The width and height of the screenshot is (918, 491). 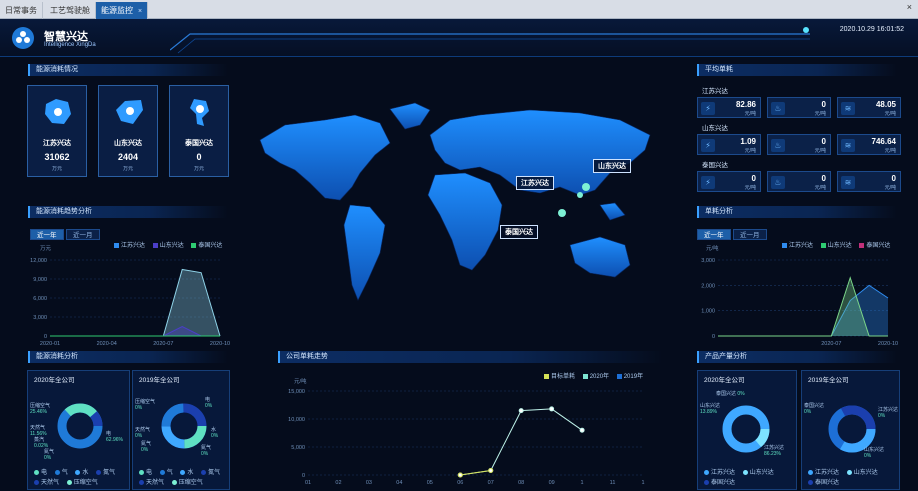 I want to click on pie-label: 山东兴达 0%, so click(x=874, y=453).